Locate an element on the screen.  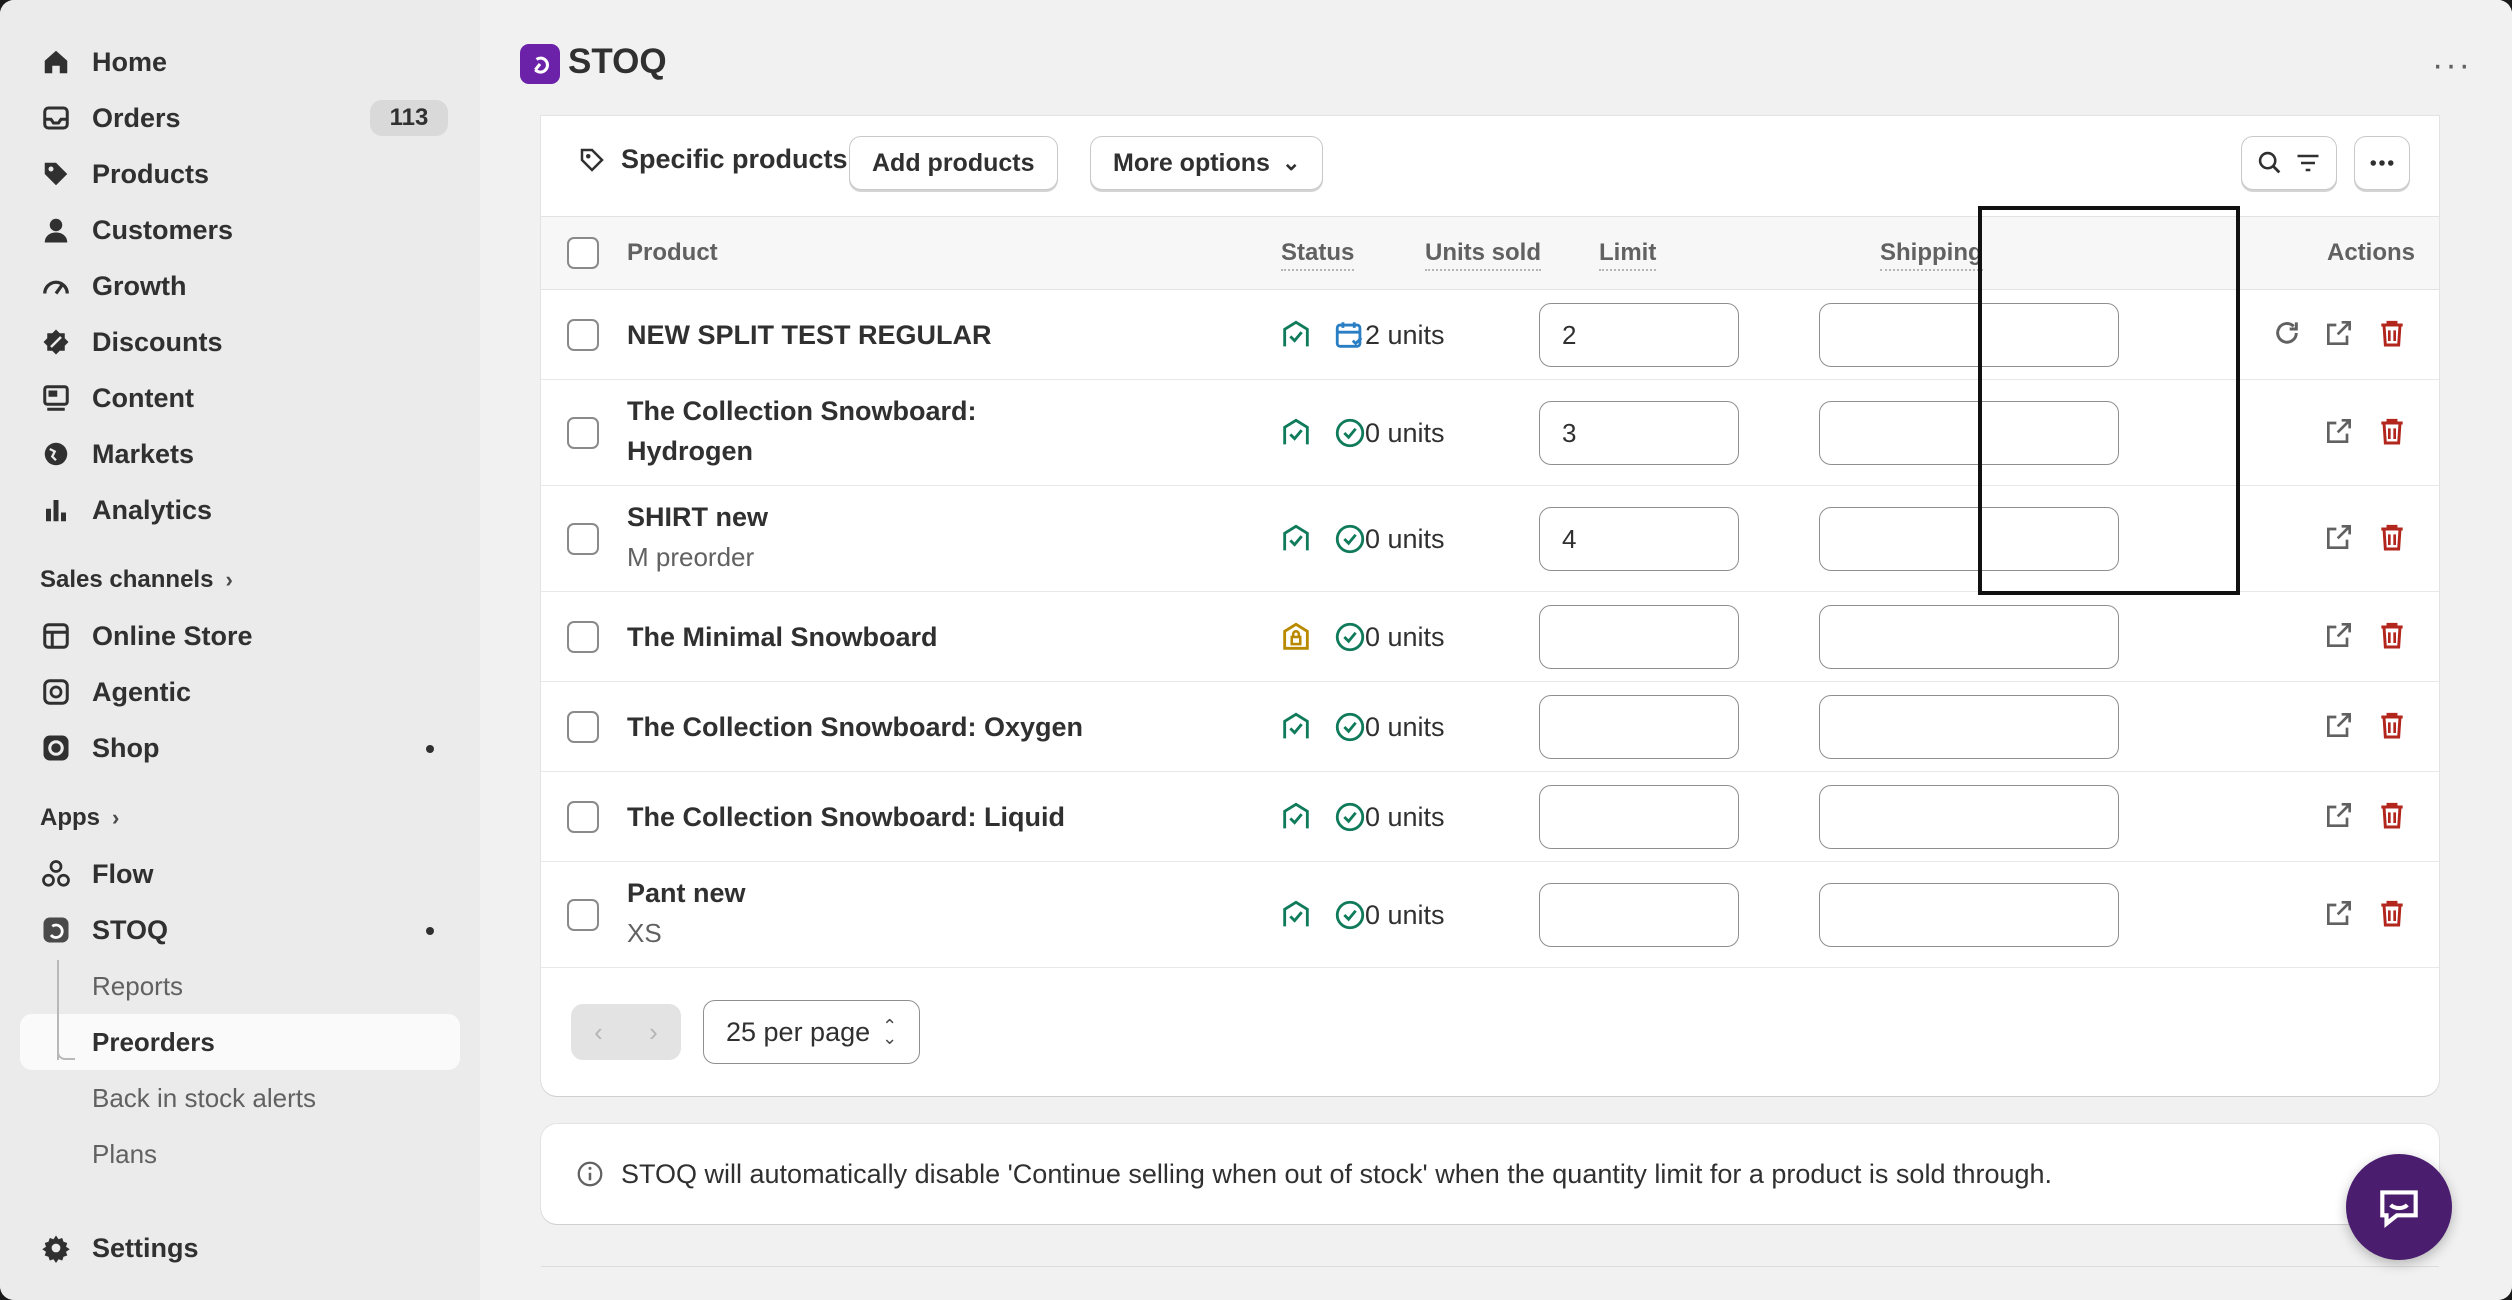
limit-input: 2 is located at coordinates (1639, 335).